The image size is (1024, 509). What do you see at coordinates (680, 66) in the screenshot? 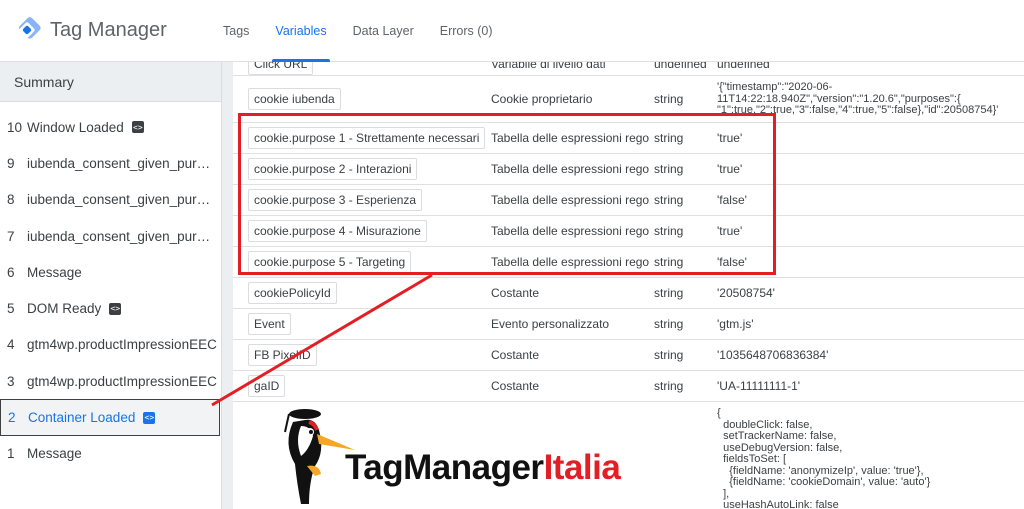
I see `variable-datatype-cell: undefined` at bounding box center [680, 66].